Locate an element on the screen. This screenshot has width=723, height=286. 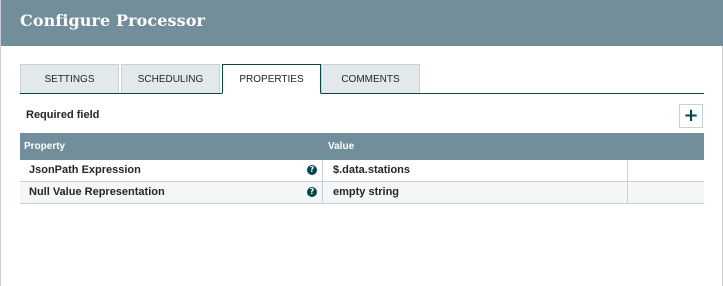
table-row: Null Value Representation ? empty string is located at coordinates (362, 193).